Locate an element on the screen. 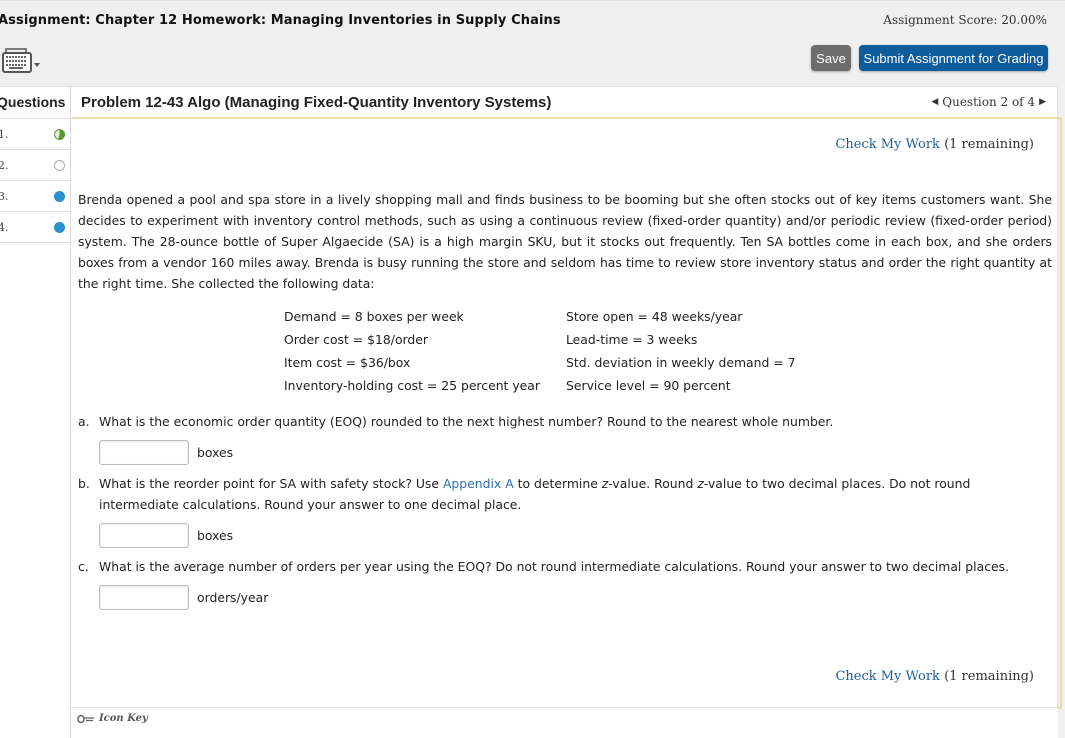 The height and width of the screenshot is (738, 1065). question-text-part: -value. Round is located at coordinates (653, 483).